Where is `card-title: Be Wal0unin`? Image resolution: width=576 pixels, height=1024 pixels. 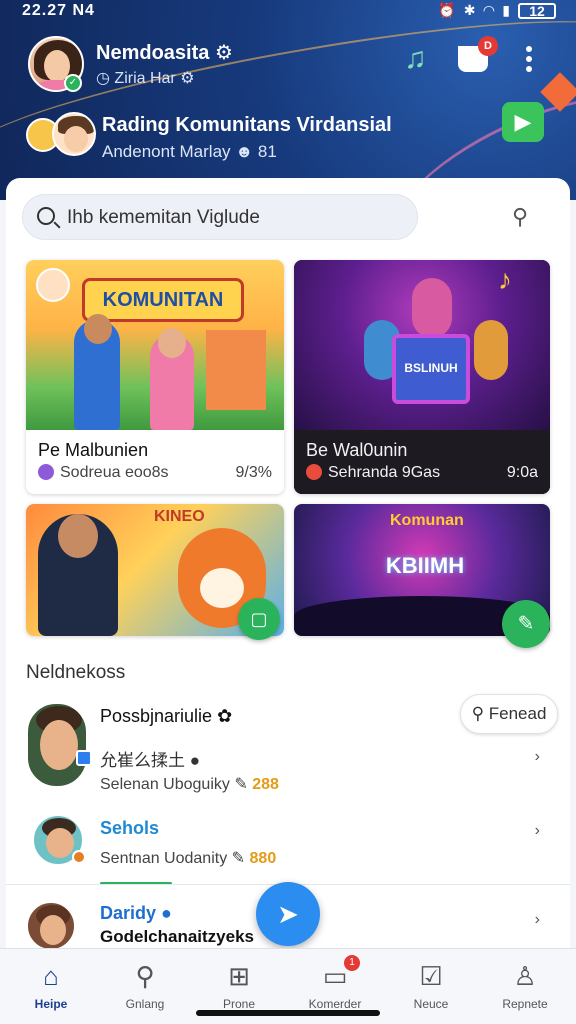
card-title: Be Wal0unin is located at coordinates (357, 450).